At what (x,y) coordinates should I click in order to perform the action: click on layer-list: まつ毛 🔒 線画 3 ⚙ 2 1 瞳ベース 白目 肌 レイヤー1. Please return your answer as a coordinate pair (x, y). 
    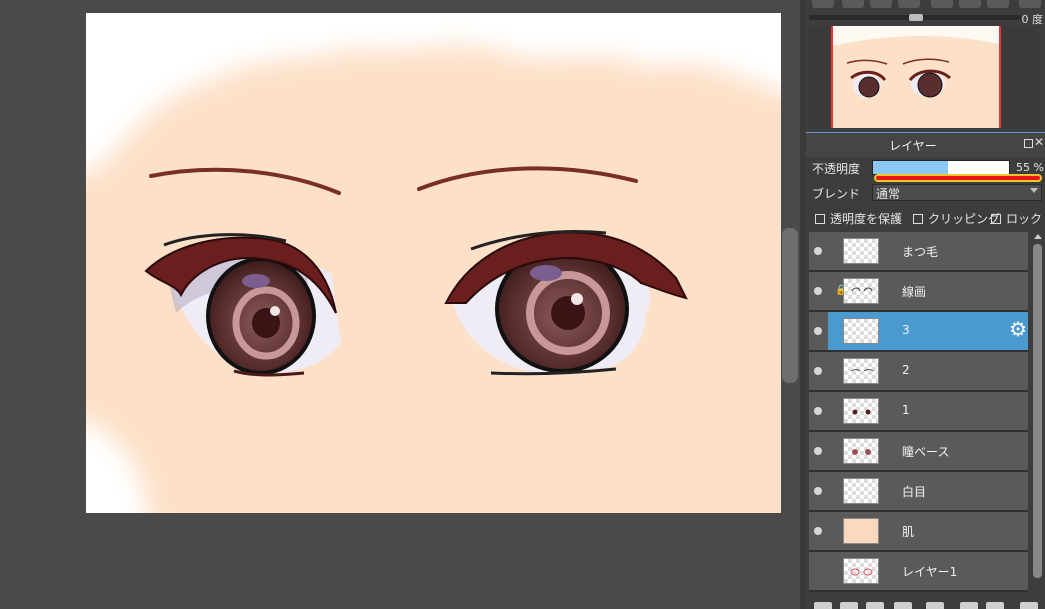
    Looking at the image, I should click on (918, 412).